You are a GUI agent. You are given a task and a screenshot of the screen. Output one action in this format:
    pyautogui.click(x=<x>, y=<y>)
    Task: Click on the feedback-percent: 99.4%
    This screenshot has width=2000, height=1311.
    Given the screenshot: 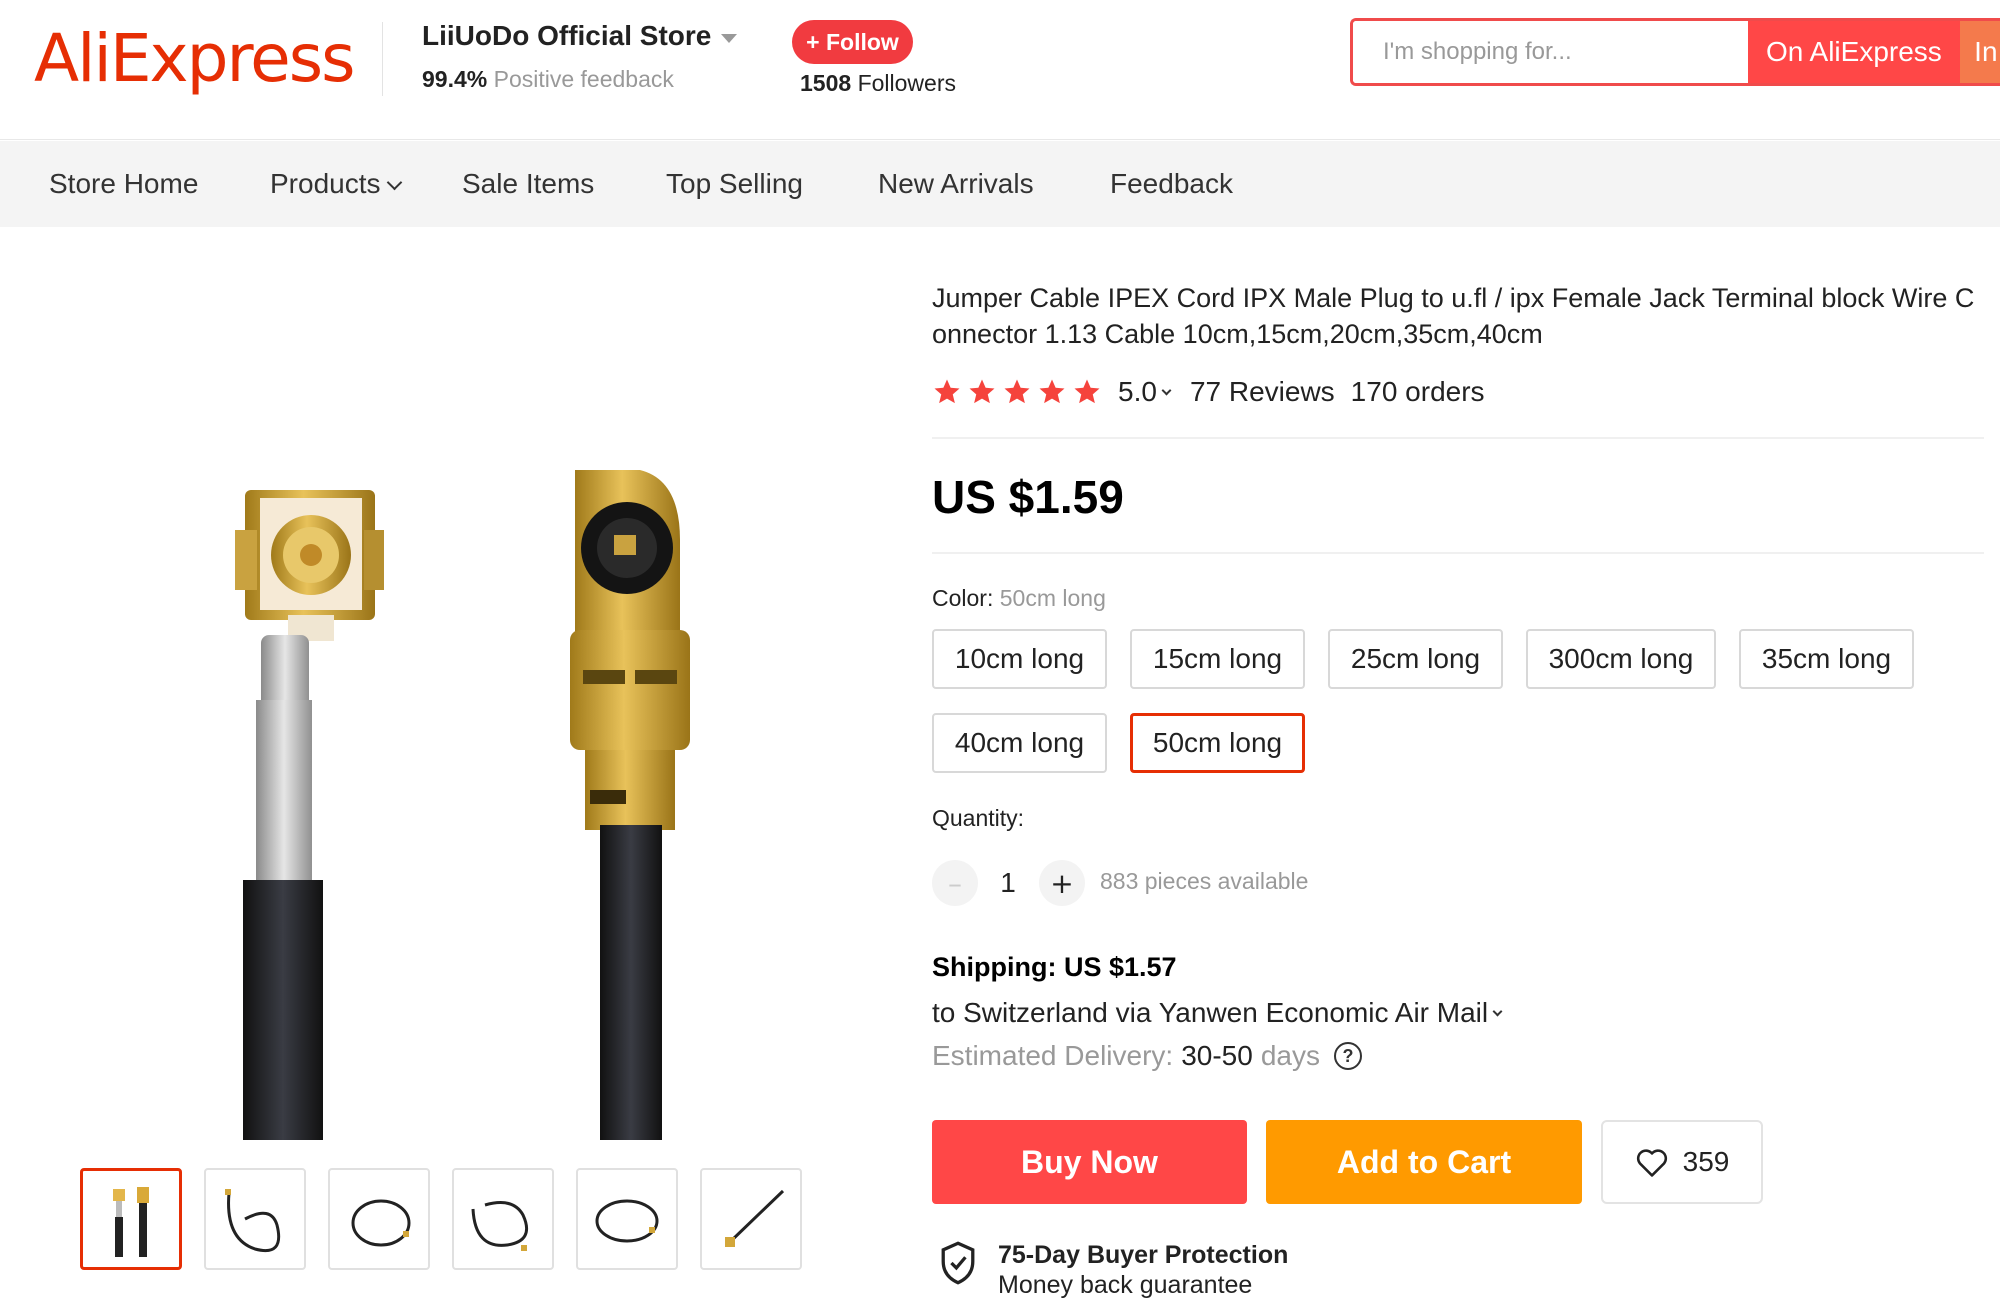 What is the action you would take?
    pyautogui.click(x=455, y=79)
    